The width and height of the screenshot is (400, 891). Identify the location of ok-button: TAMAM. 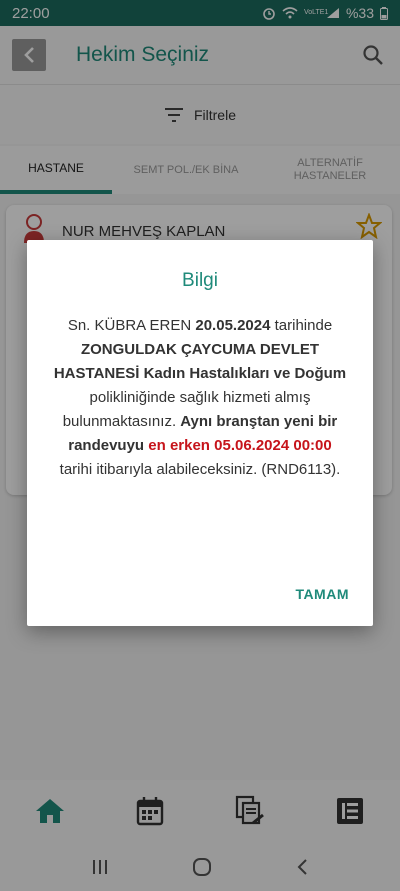
(322, 594).